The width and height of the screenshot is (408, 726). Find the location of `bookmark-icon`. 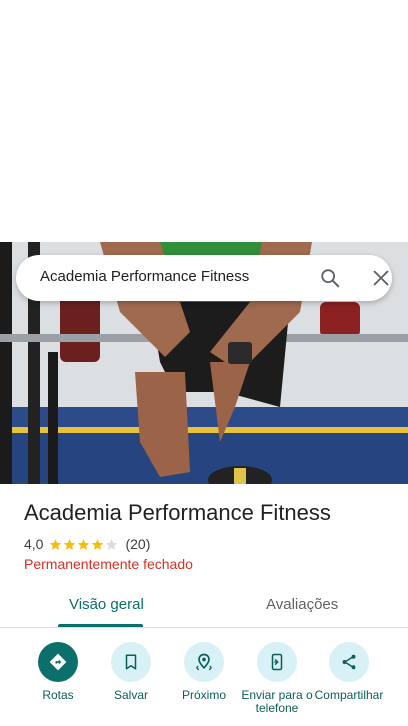

bookmark-icon is located at coordinates (131, 662).